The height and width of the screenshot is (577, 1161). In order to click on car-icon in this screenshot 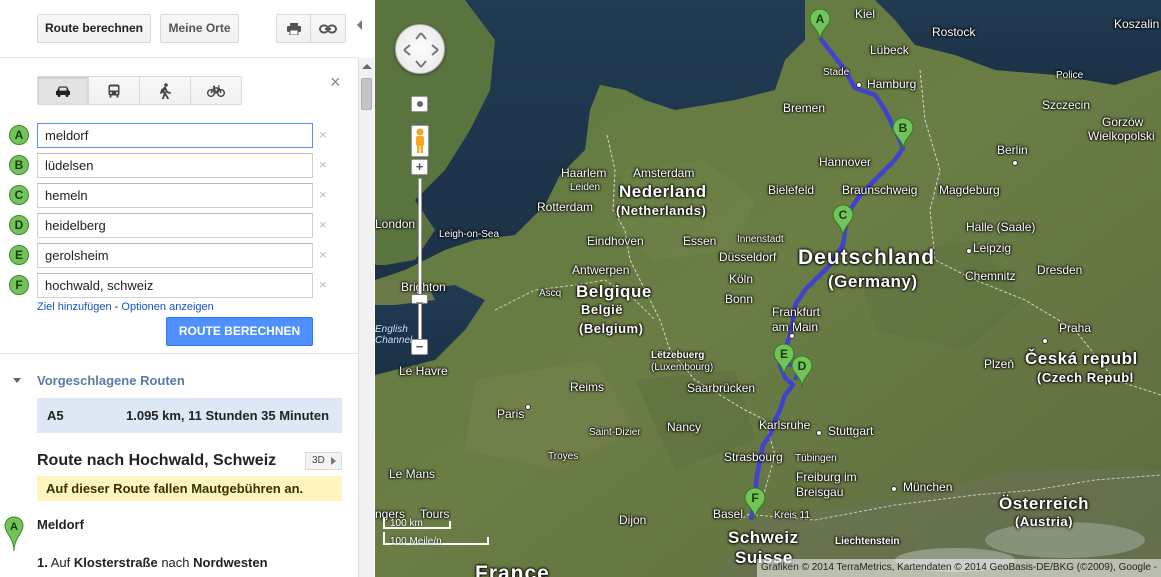, I will do `click(63, 91)`.